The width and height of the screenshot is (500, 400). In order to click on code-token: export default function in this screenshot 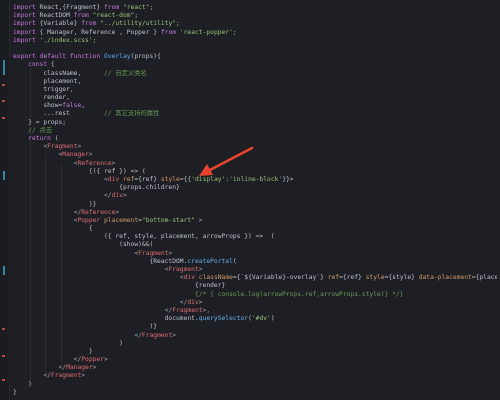, I will do `click(58, 57)`.